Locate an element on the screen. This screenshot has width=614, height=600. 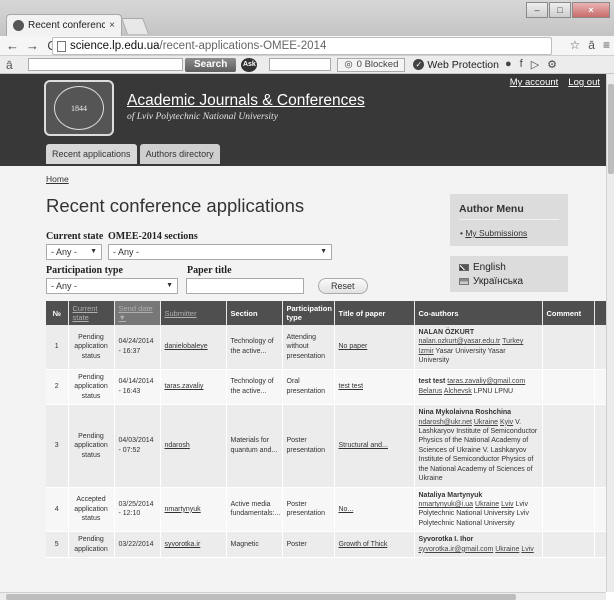
coauthor-city-link: Izmir is located at coordinates (426, 351).